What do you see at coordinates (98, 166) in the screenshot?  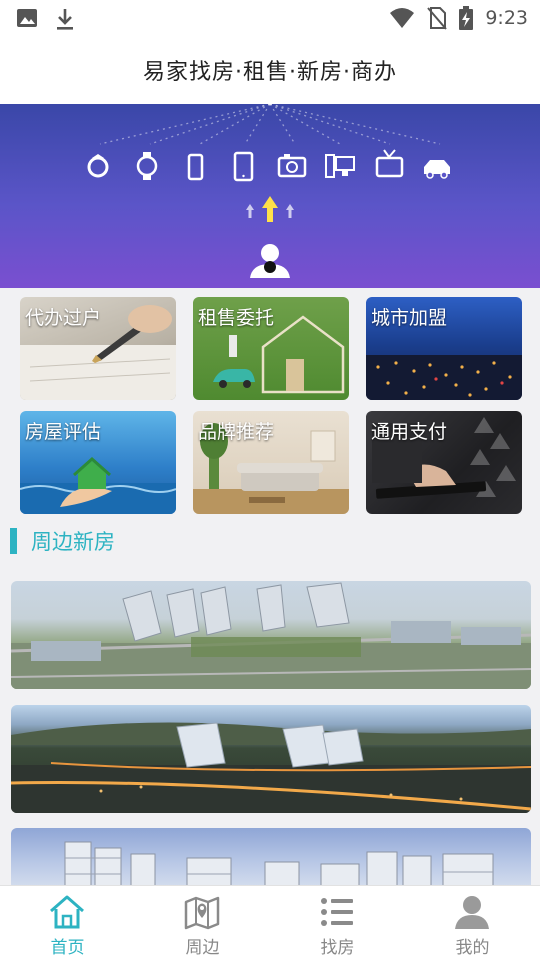 I see `ring-icon` at bounding box center [98, 166].